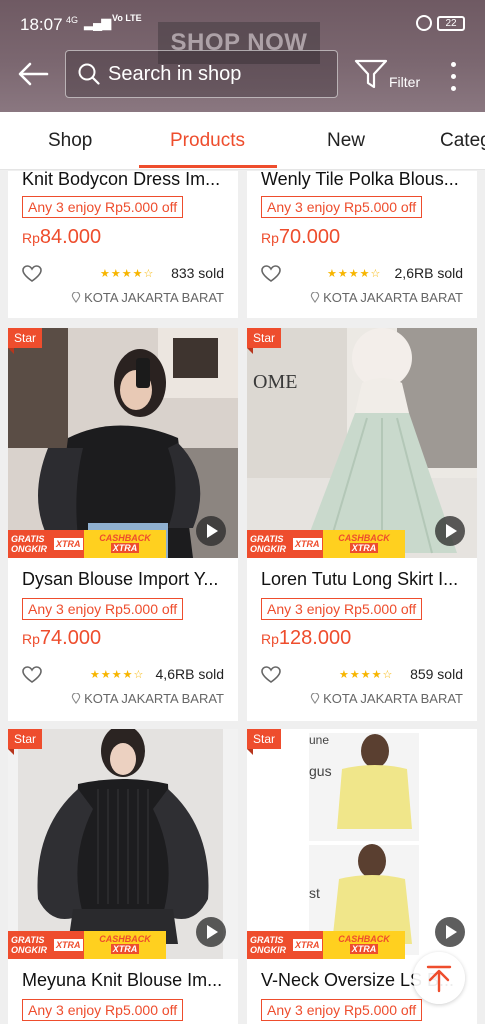 Image resolution: width=485 pixels, height=1024 pixels. Describe the element at coordinates (207, 141) in the screenshot. I see `tab-products: Products` at that location.